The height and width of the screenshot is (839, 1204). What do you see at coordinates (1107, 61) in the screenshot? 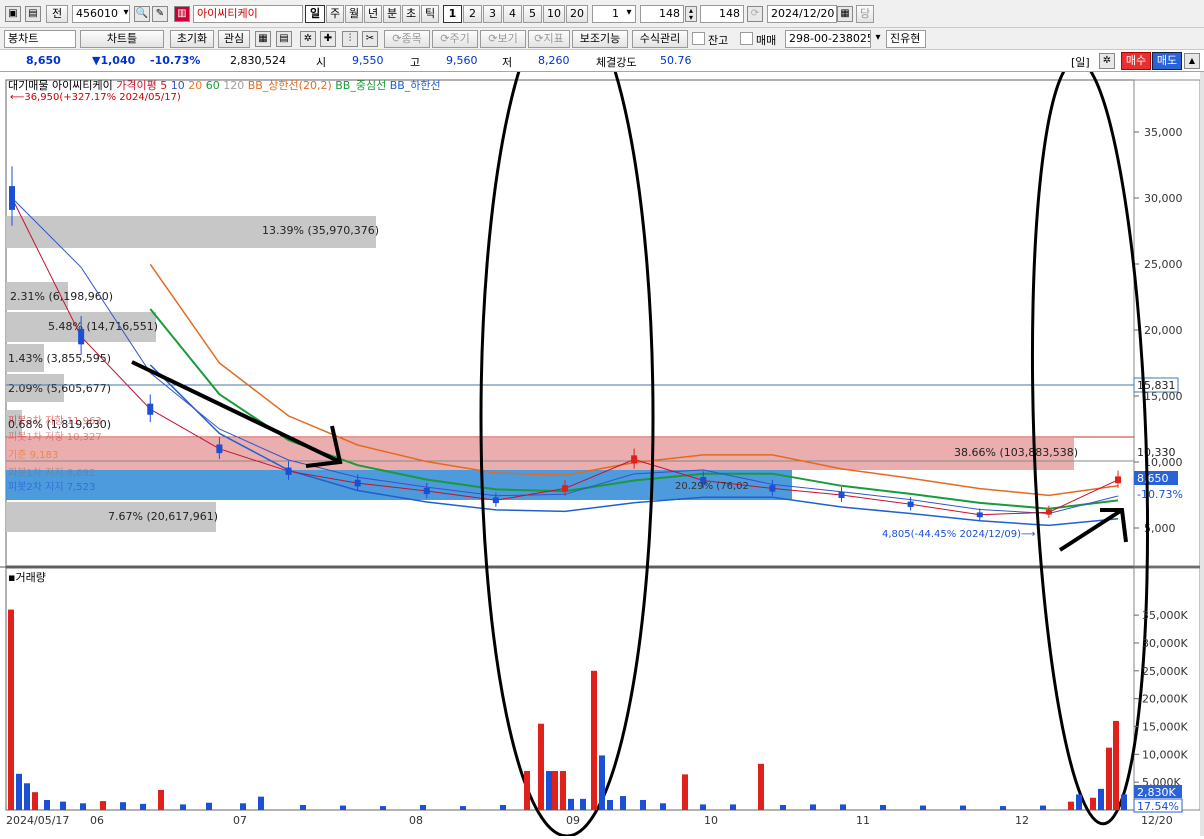
I see `settings-icon: ✲` at bounding box center [1107, 61].